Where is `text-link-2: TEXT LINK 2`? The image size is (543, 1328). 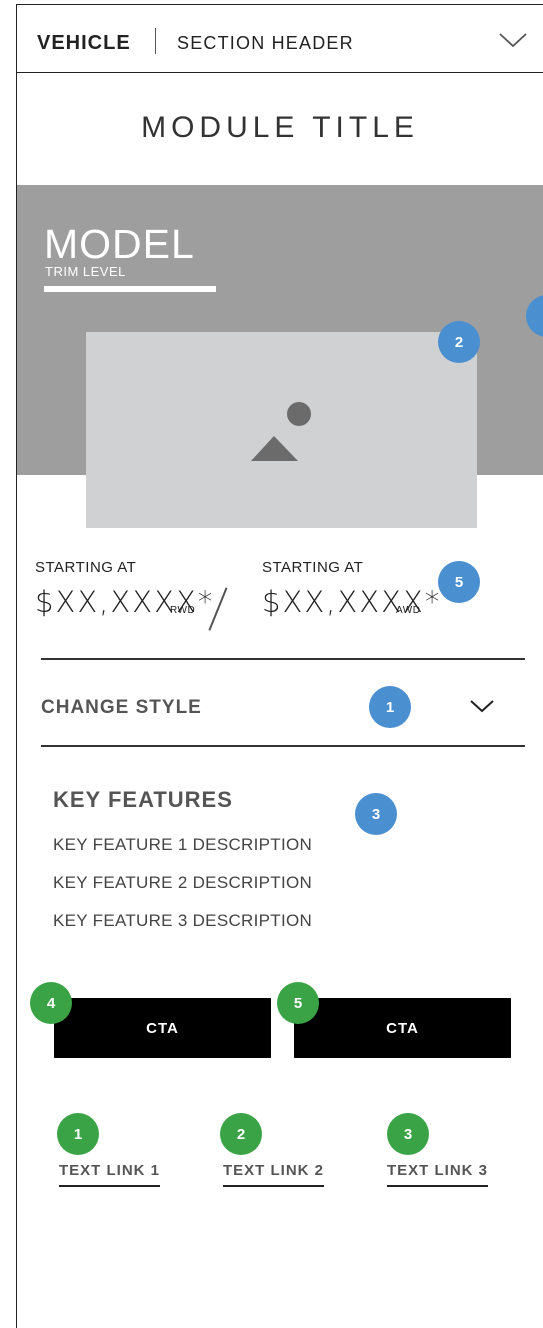
text-link-2: TEXT LINK 2 is located at coordinates (274, 1174).